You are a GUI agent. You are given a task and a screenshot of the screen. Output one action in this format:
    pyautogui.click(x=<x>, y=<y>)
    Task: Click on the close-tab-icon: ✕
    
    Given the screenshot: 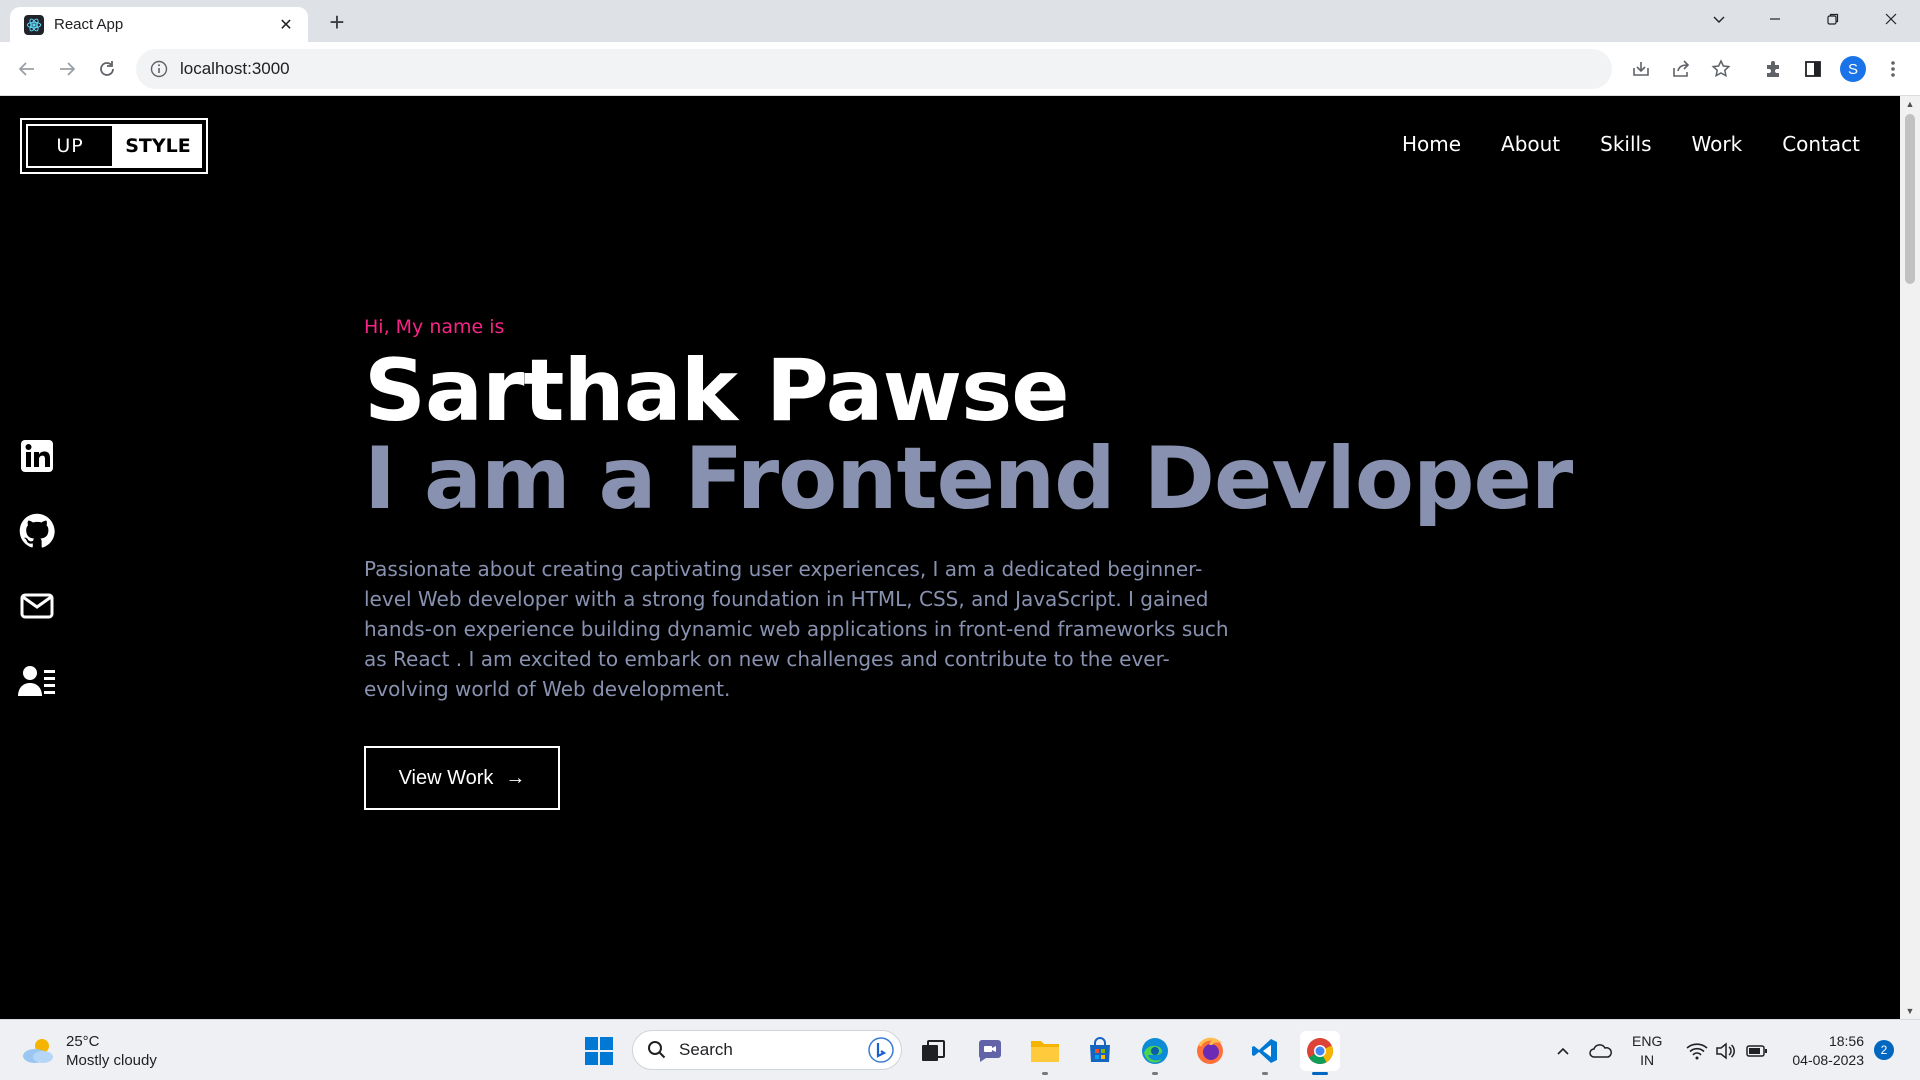 What is the action you would take?
    pyautogui.click(x=286, y=25)
    